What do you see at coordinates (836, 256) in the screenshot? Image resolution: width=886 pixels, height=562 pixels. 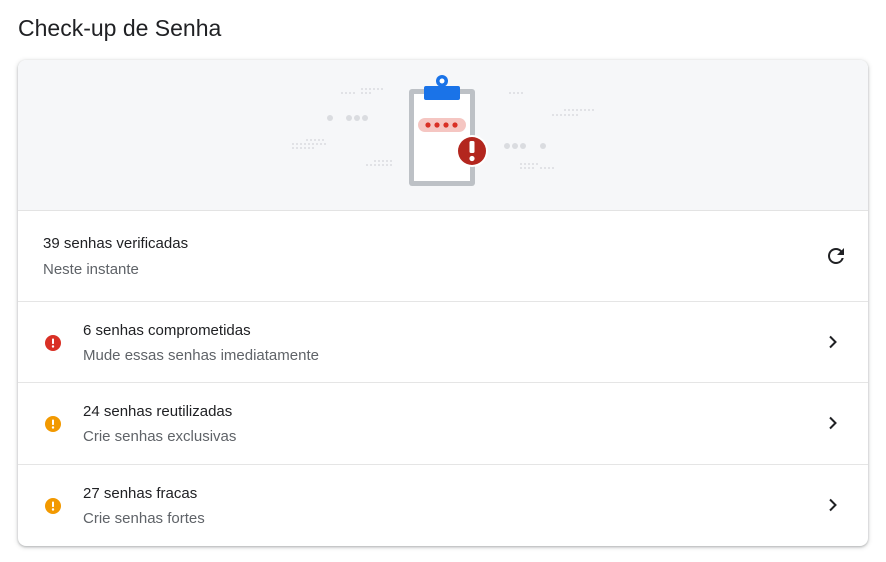 I see `refresh-icon` at bounding box center [836, 256].